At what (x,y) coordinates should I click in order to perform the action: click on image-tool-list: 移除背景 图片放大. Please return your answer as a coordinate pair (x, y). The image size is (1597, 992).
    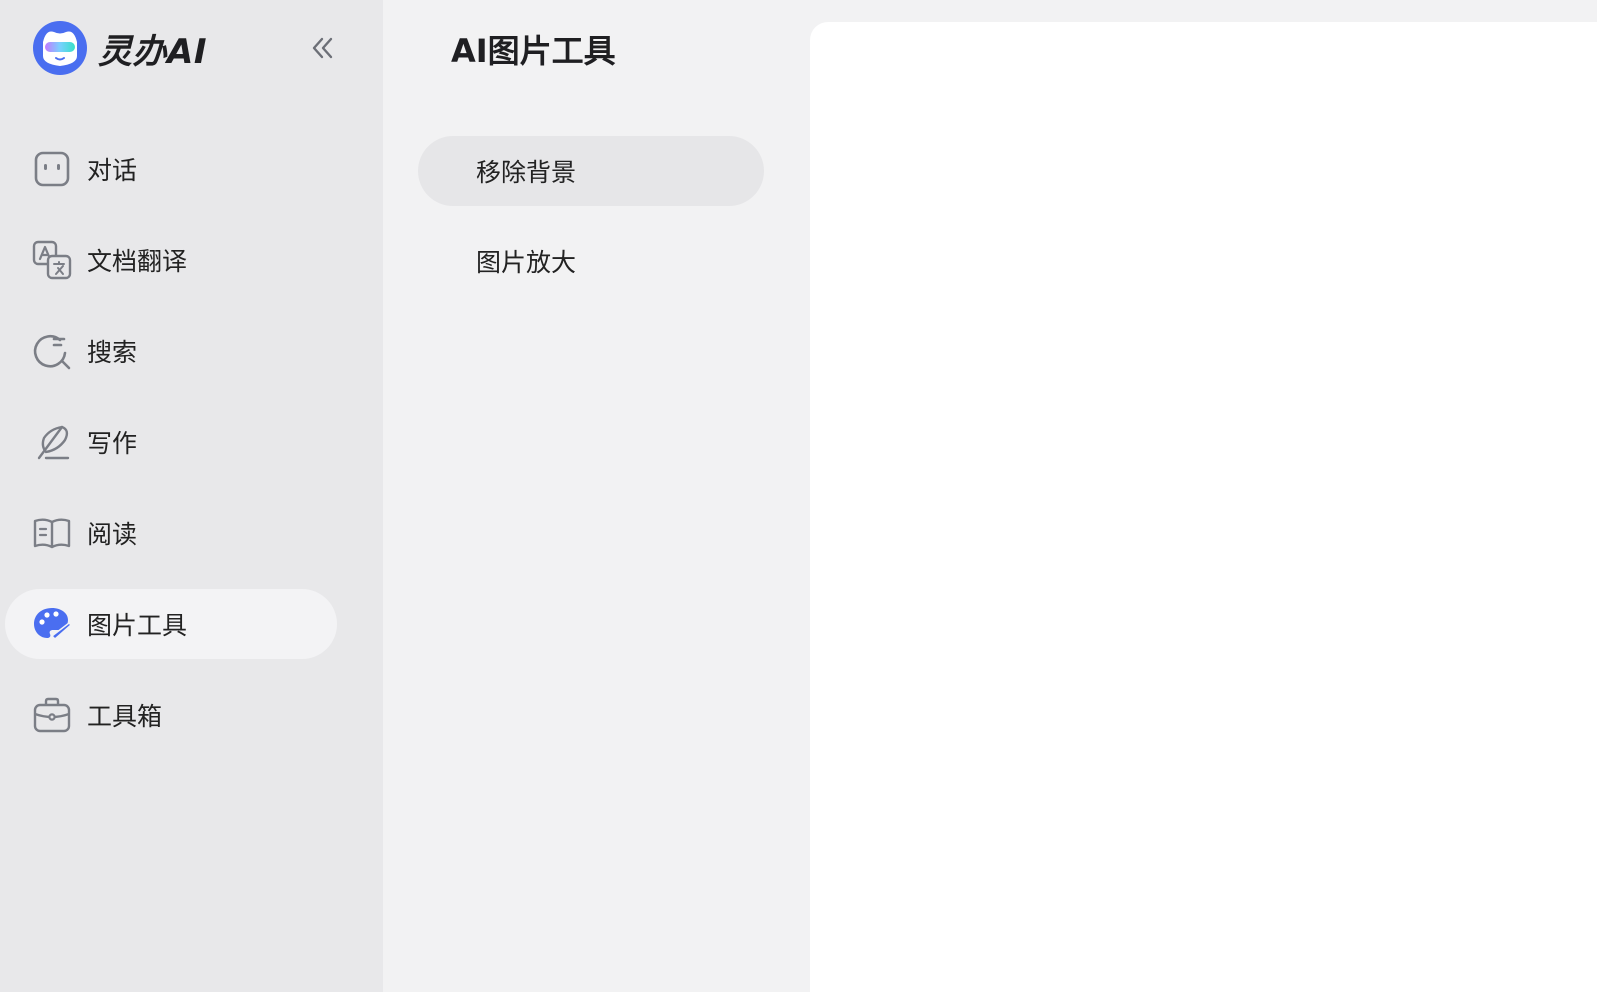
    Looking at the image, I should click on (591, 226).